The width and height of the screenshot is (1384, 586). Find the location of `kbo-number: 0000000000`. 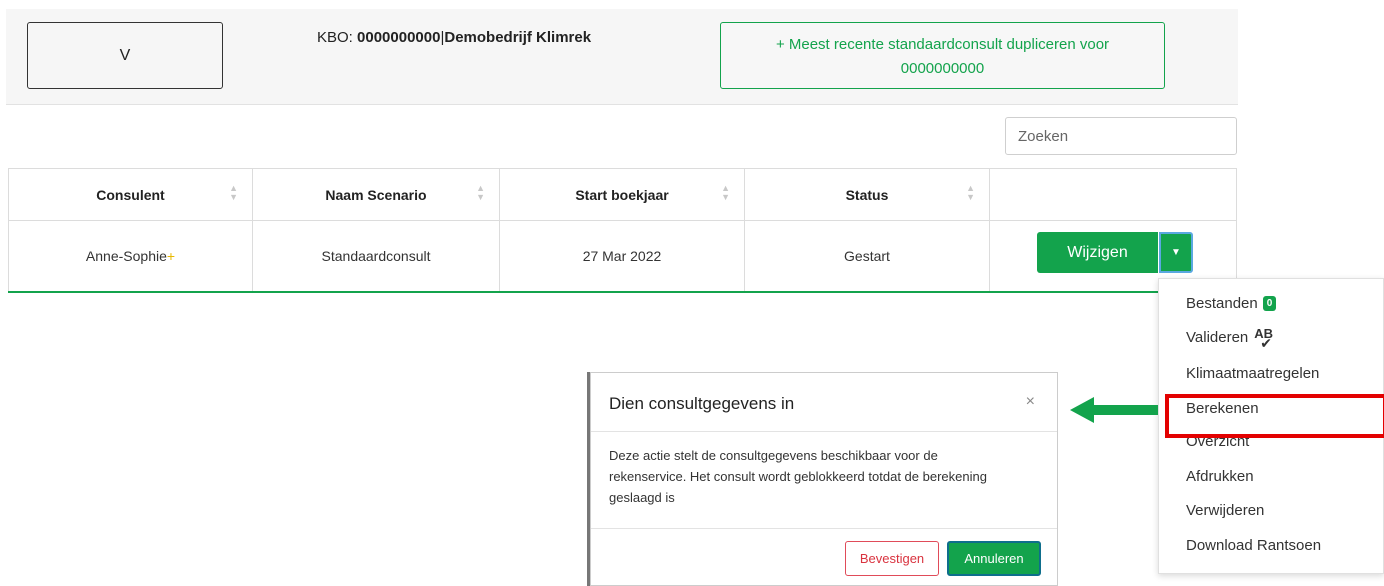

kbo-number: 0000000000 is located at coordinates (399, 37).